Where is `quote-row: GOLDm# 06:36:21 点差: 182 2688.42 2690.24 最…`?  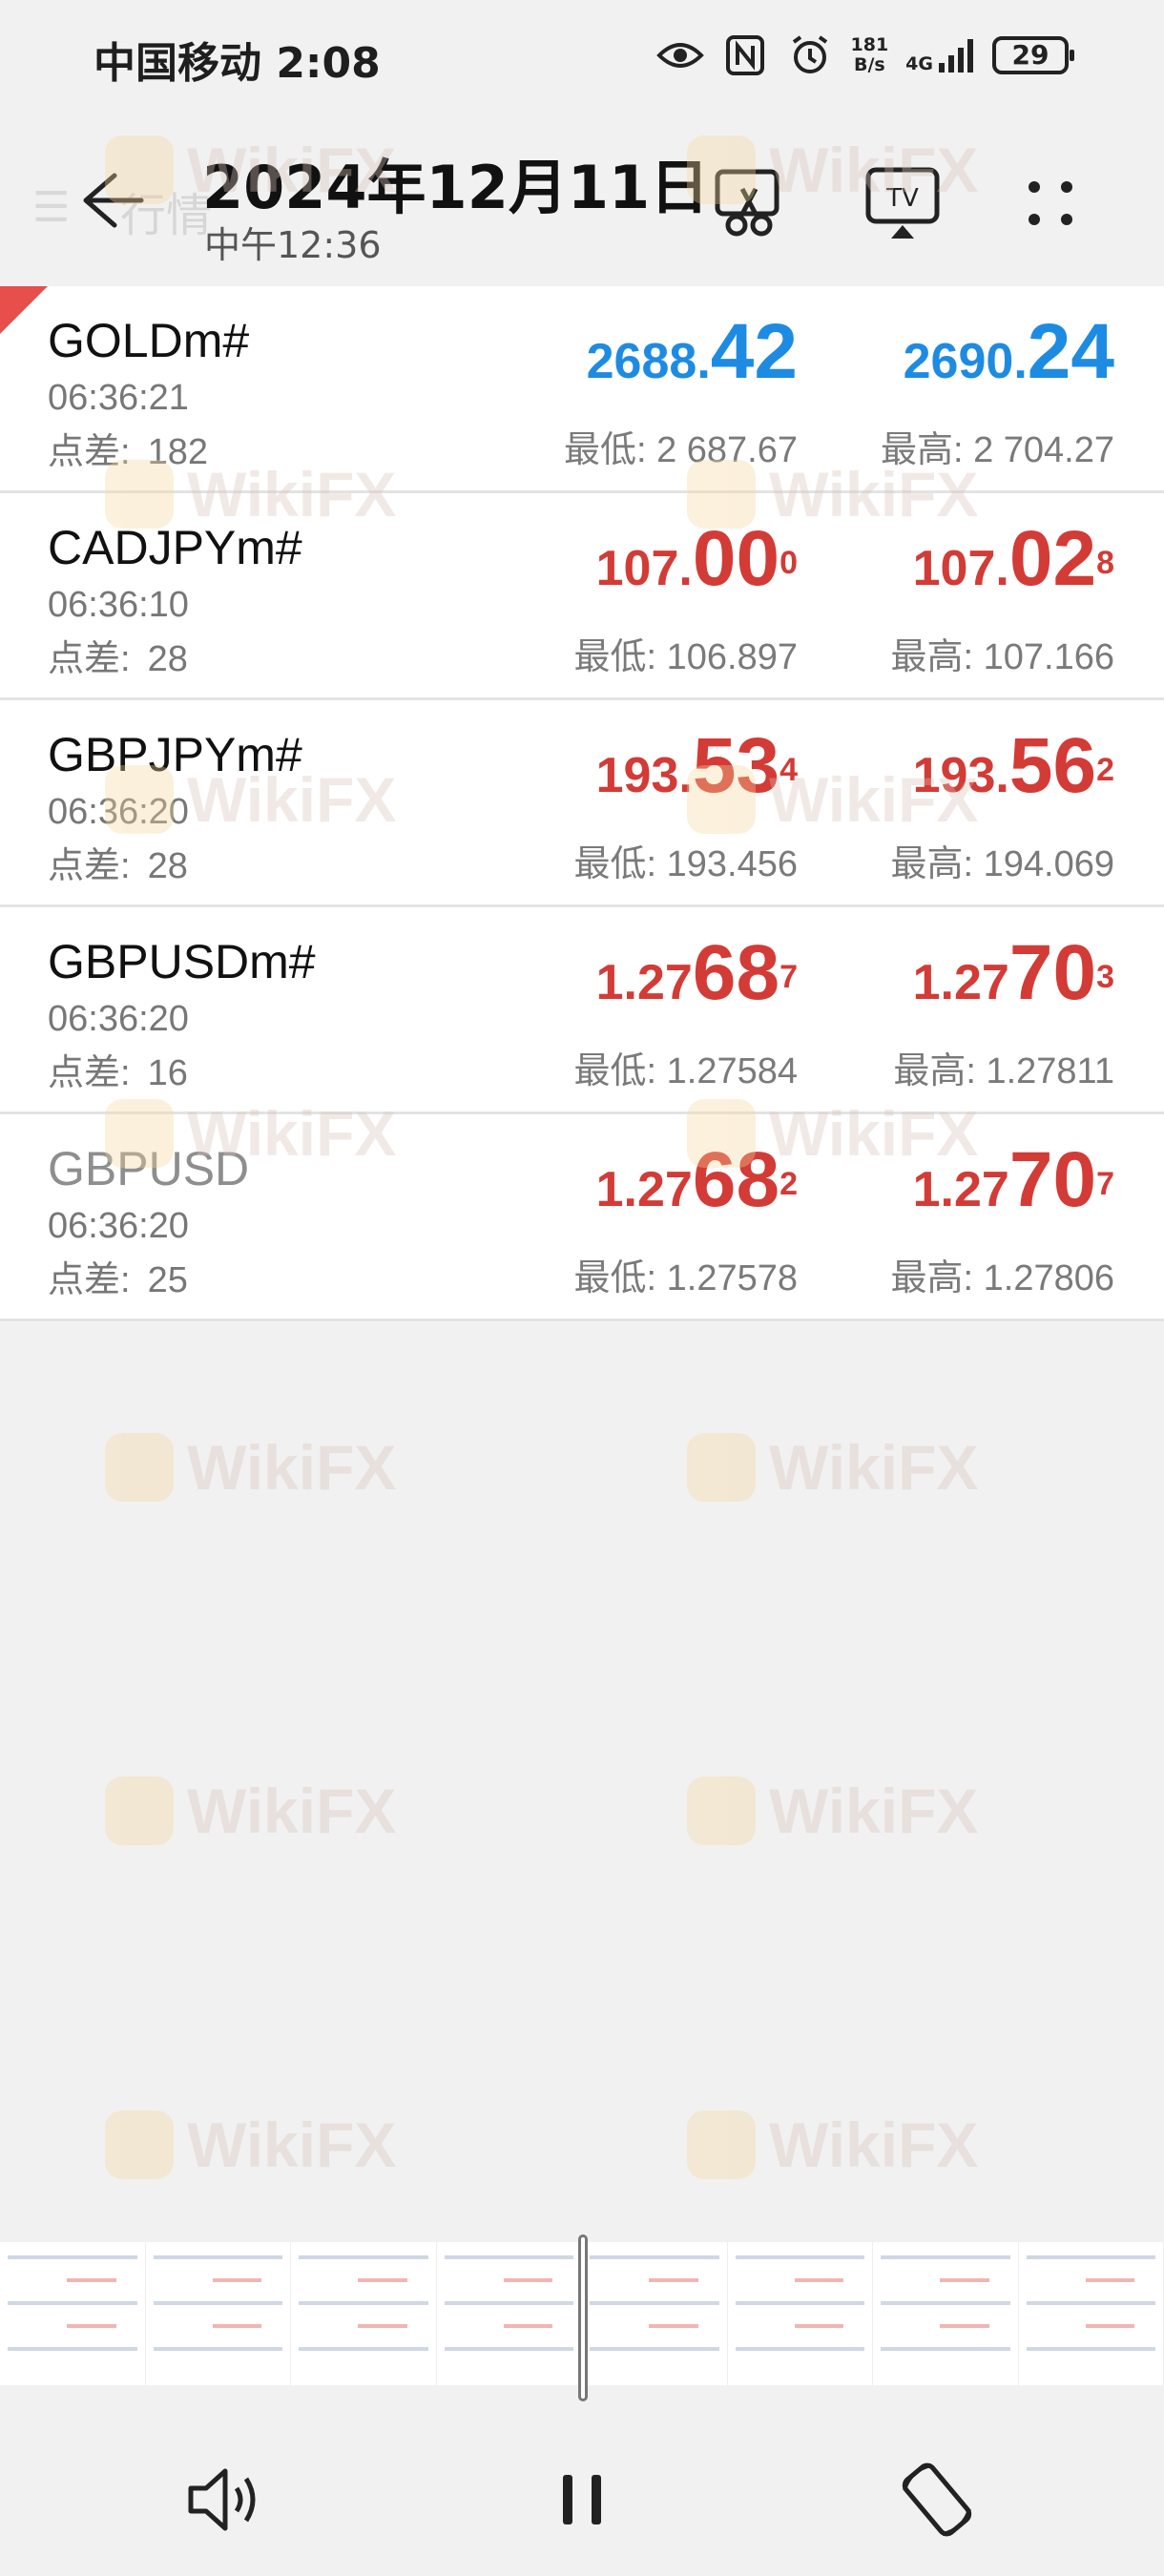
quote-row: GOLDm# 06:36:21 点差: 182 2688.42 2690.24 最… is located at coordinates (582, 389).